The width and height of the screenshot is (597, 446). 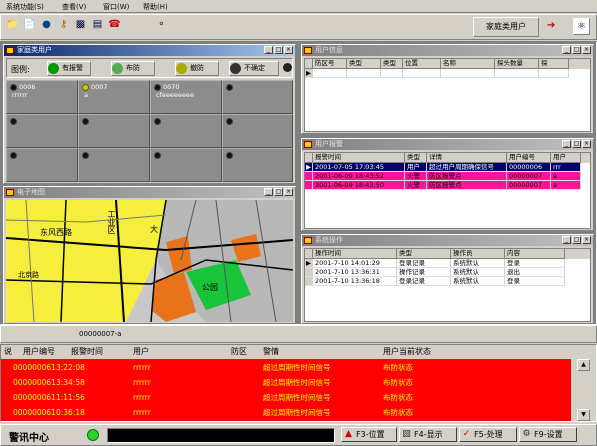 I want to click on alarm-row: 0000000613:22:08 rrrrrr 超过周期性时间信号 布防状态, so click(x=285, y=368).